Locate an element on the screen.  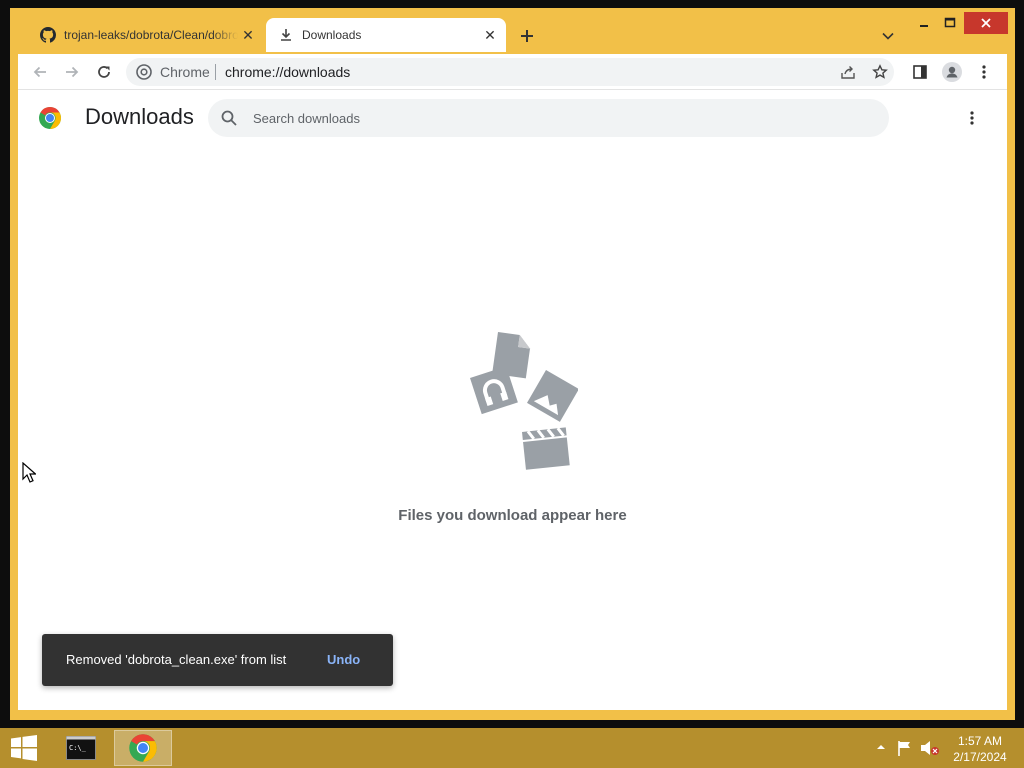
start-button is located at coordinates (24, 748).